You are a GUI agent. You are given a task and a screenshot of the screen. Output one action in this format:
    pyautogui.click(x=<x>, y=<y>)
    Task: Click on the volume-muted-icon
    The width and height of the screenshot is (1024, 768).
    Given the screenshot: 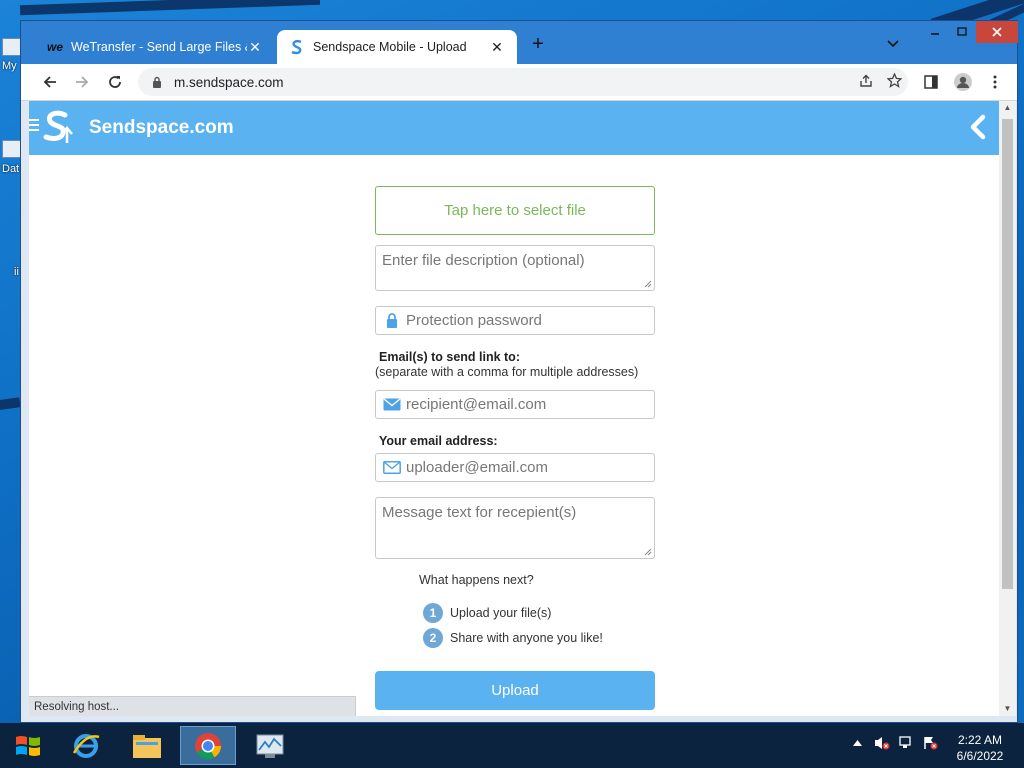 What is the action you would take?
    pyautogui.click(x=882, y=744)
    